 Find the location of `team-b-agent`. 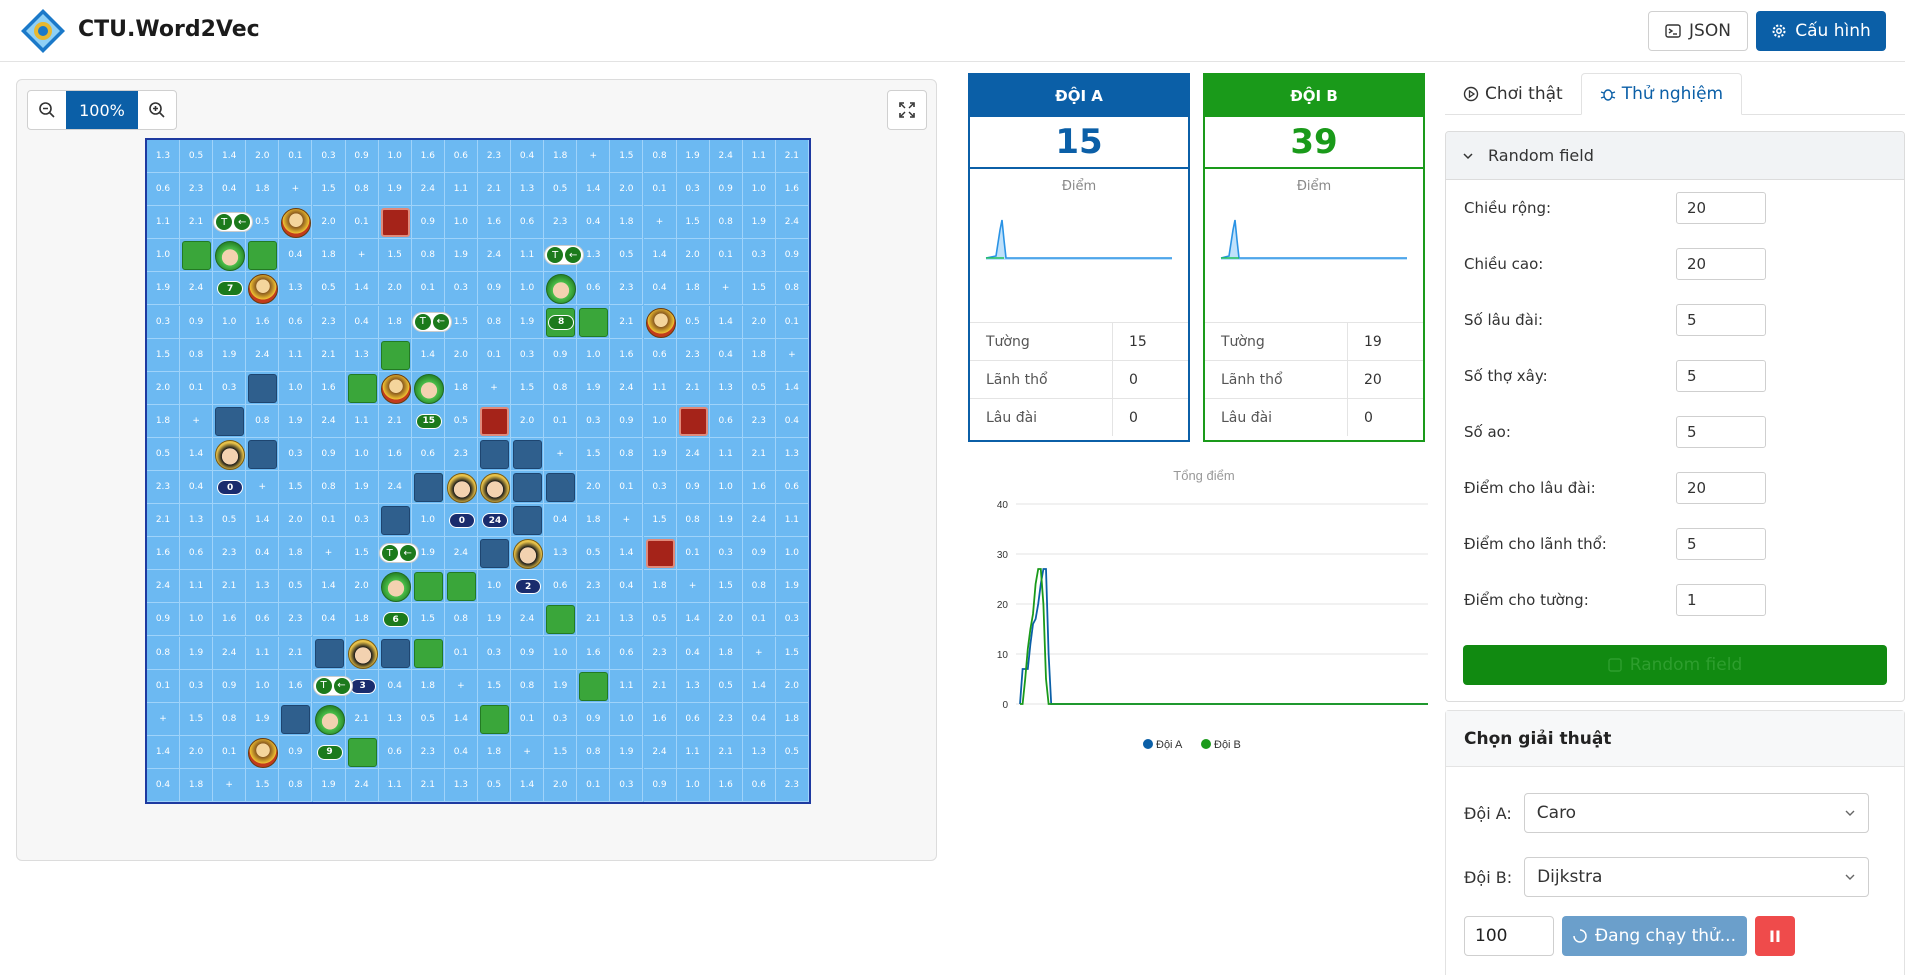

team-b-agent is located at coordinates (461, 488).